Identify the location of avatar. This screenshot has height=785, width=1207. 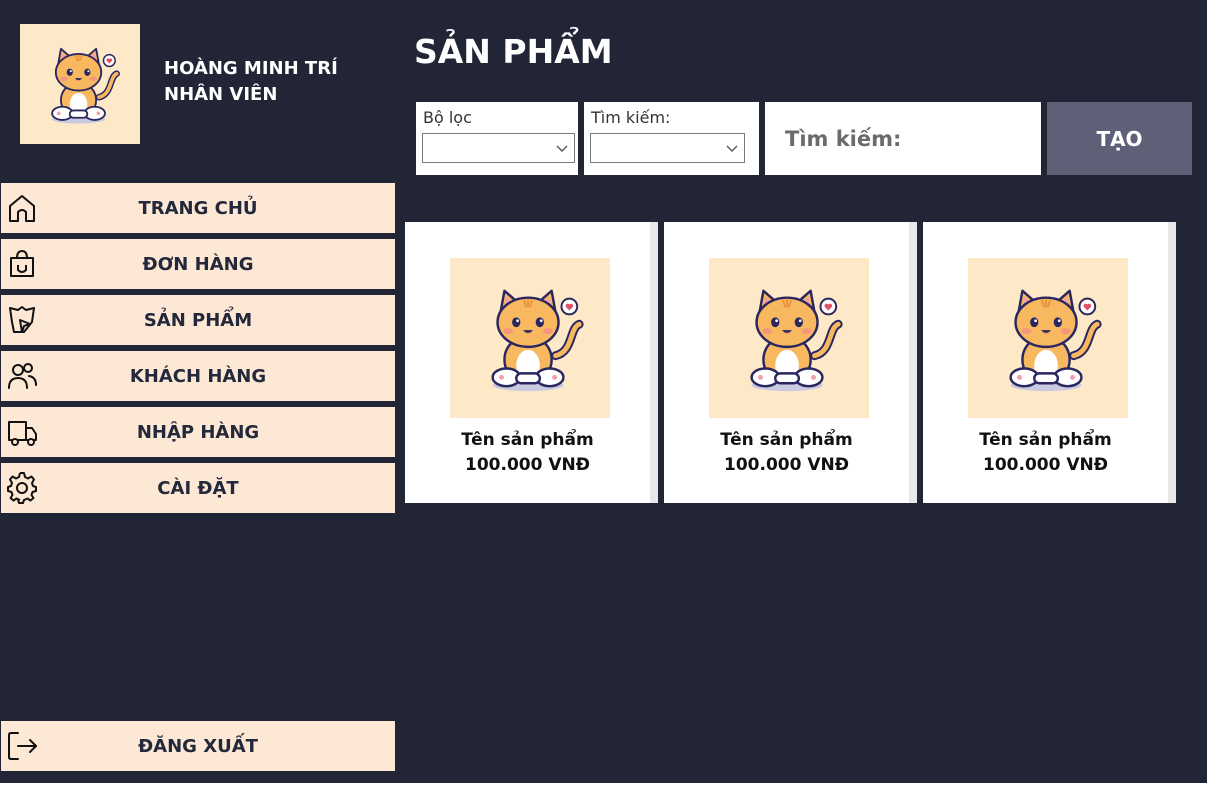
(80, 84).